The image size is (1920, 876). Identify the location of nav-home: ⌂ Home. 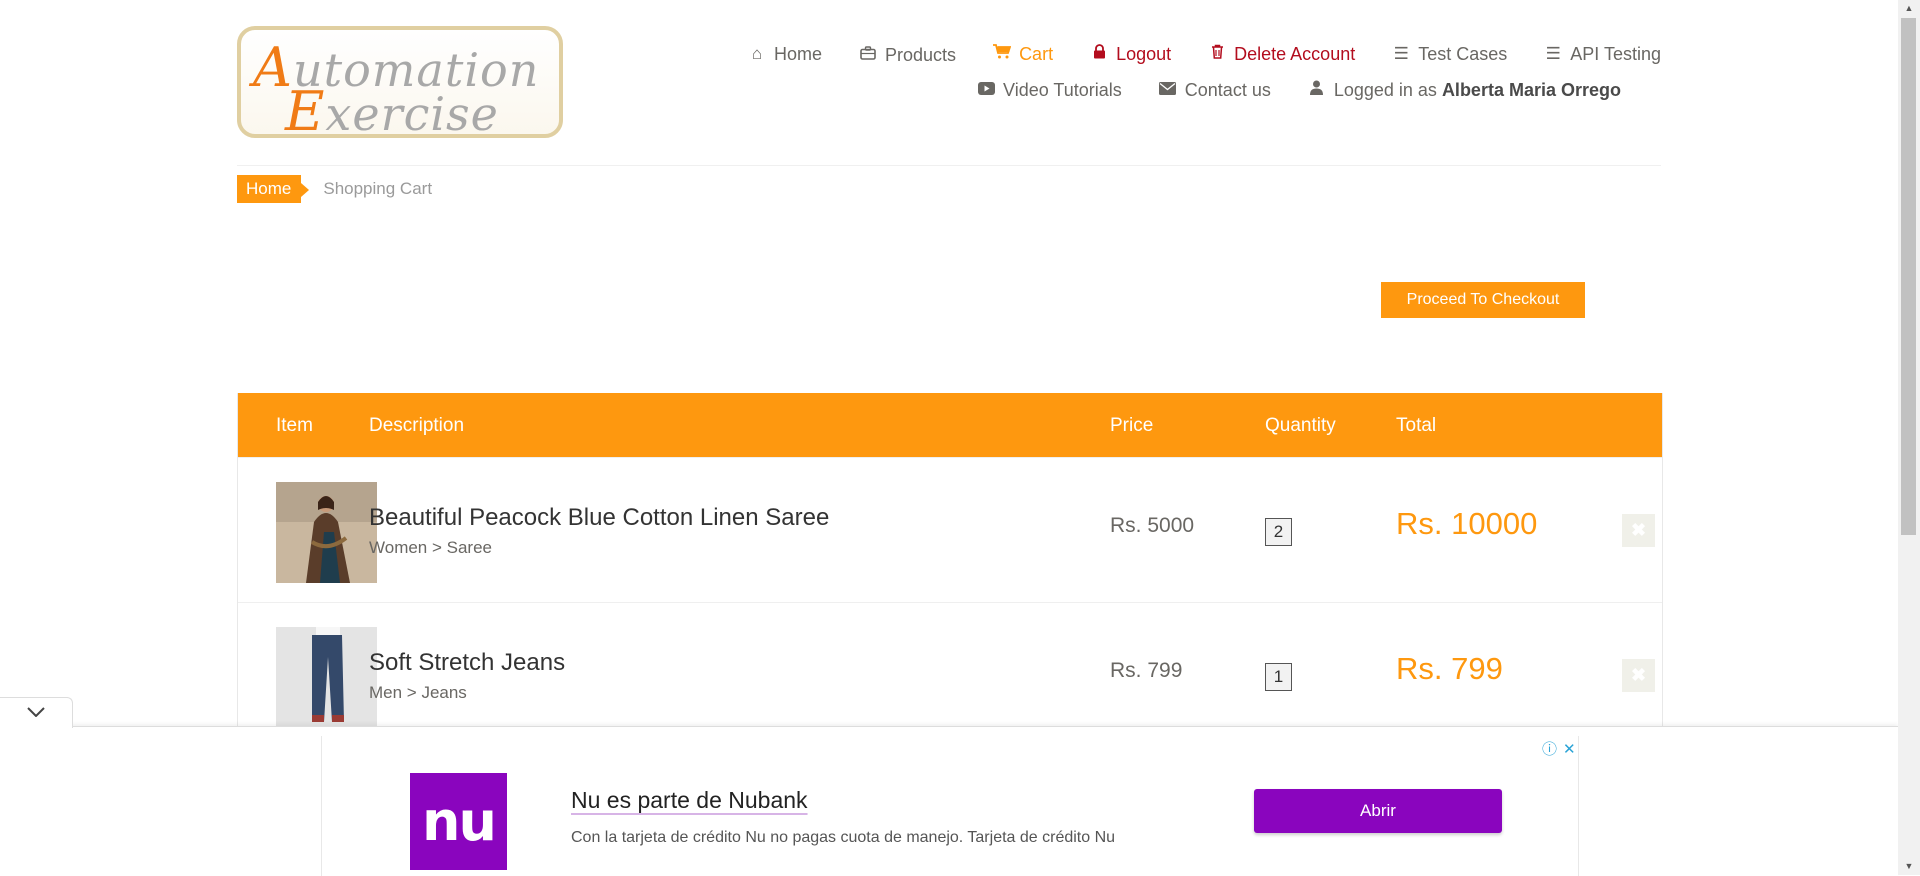
(785, 54).